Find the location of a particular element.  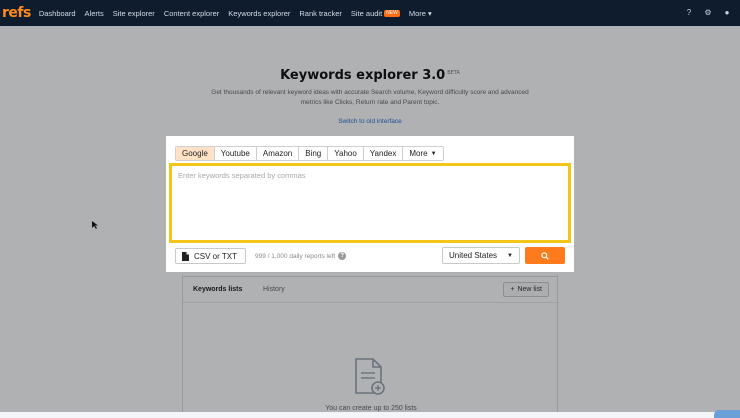

gear-icon: ⚙ is located at coordinates (708, 12).